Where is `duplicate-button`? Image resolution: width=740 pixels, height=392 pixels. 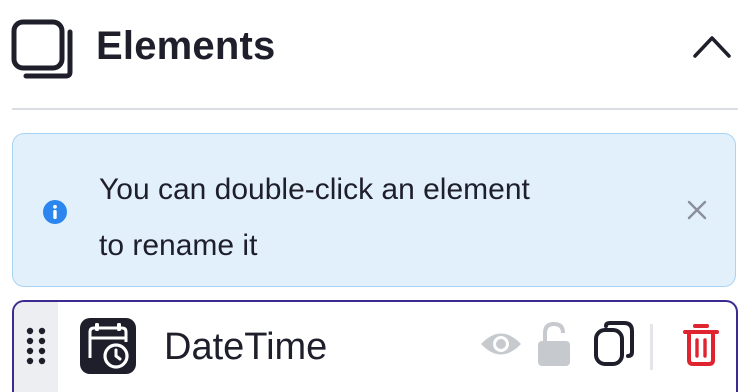 duplicate-button is located at coordinates (614, 346).